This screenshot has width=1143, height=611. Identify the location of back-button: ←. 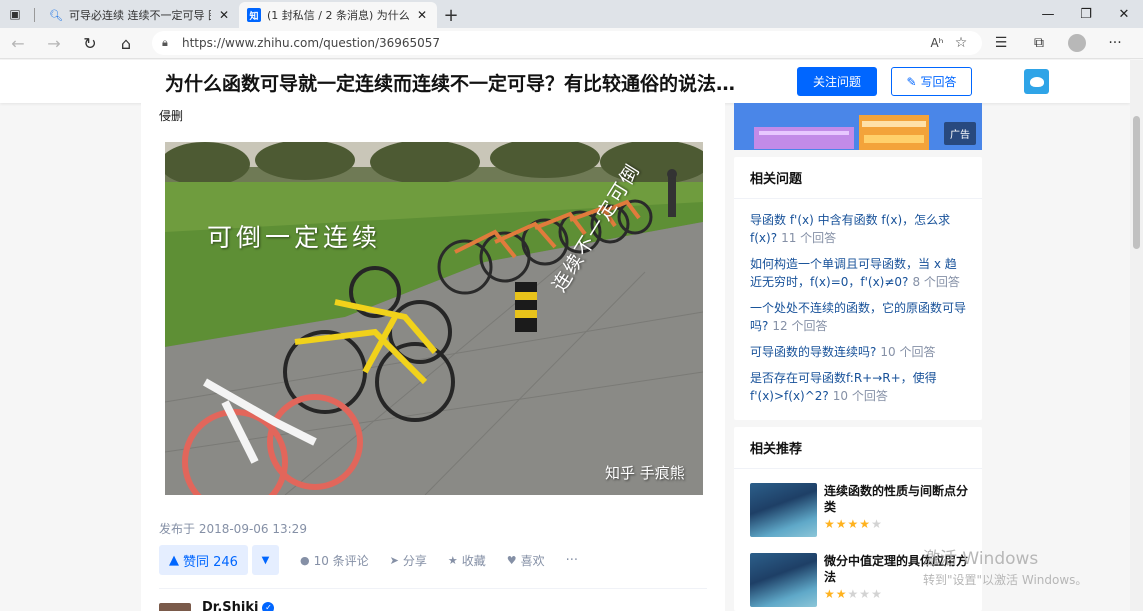
(18, 43).